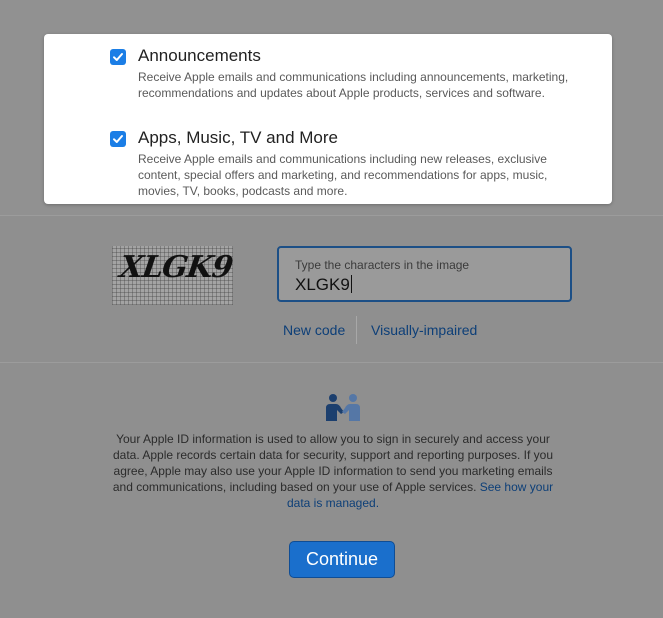 The height and width of the screenshot is (618, 663). I want to click on captcha-input-value-wrap: XLGK9, so click(323, 285).